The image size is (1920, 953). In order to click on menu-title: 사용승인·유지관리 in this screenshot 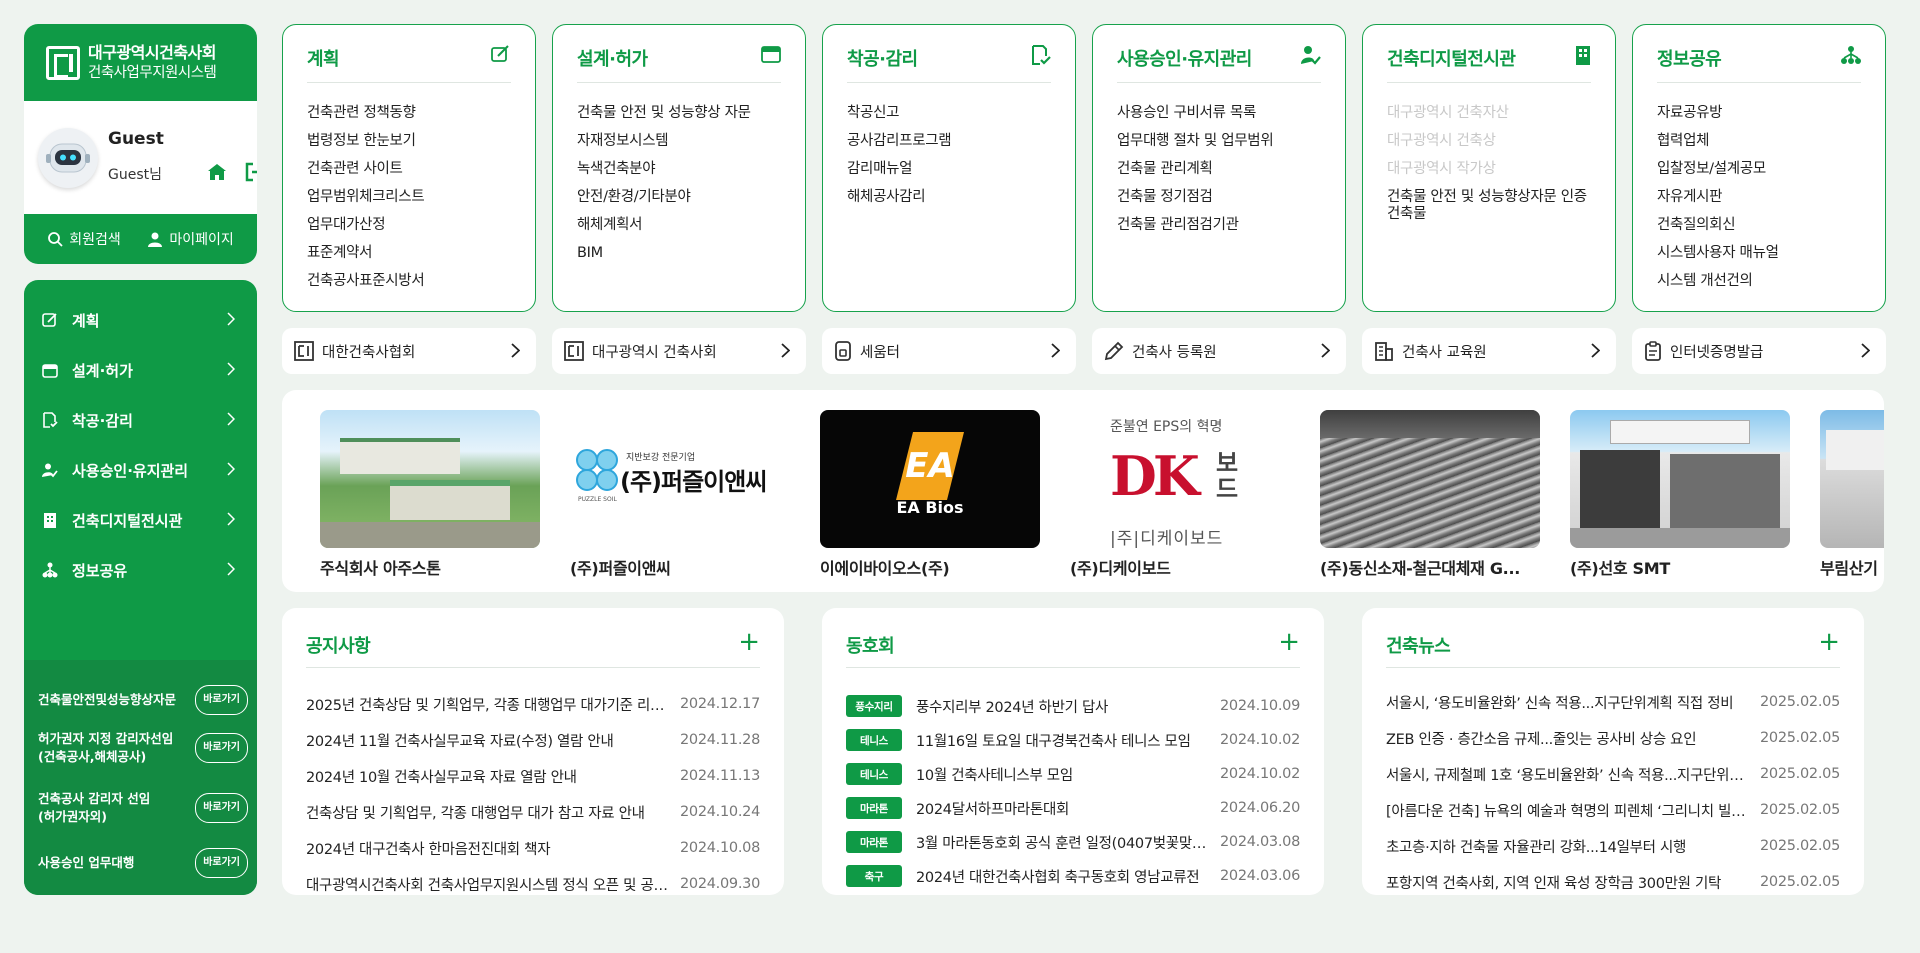, I will do `click(1184, 58)`.